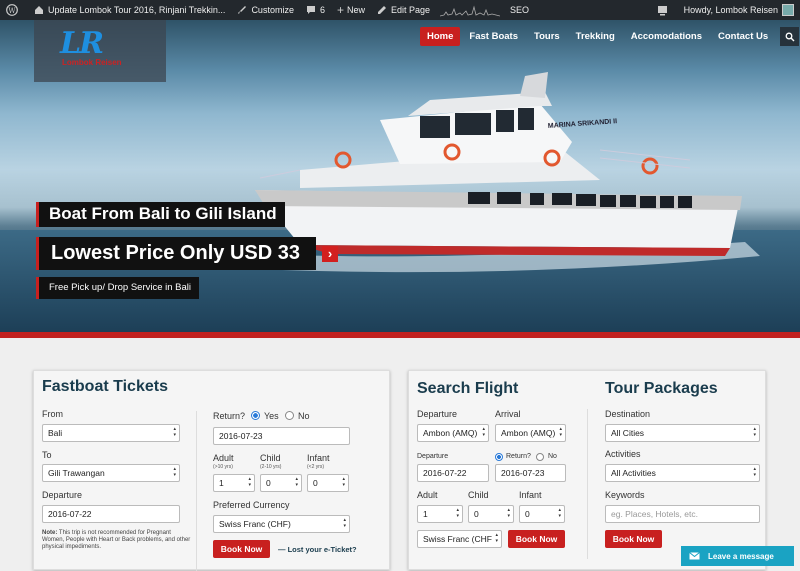  I want to click on comments-count: 6, so click(322, 10).